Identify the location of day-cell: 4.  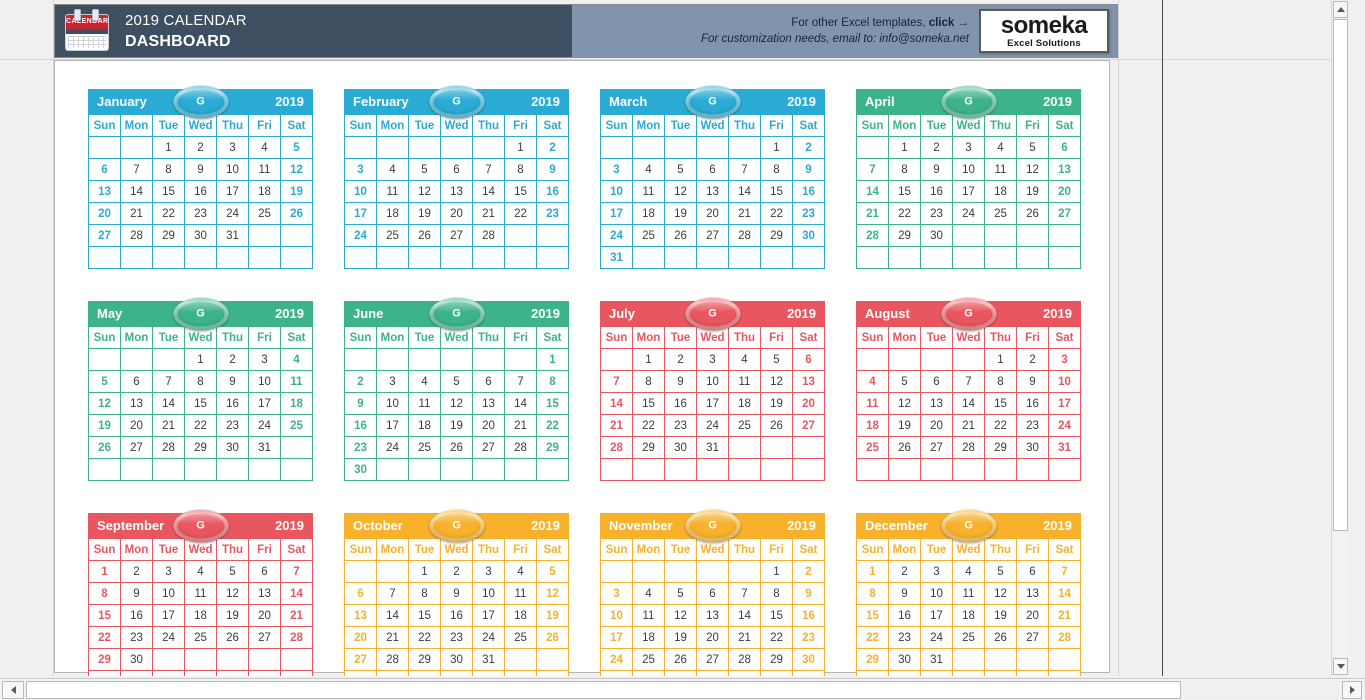
(648, 593).